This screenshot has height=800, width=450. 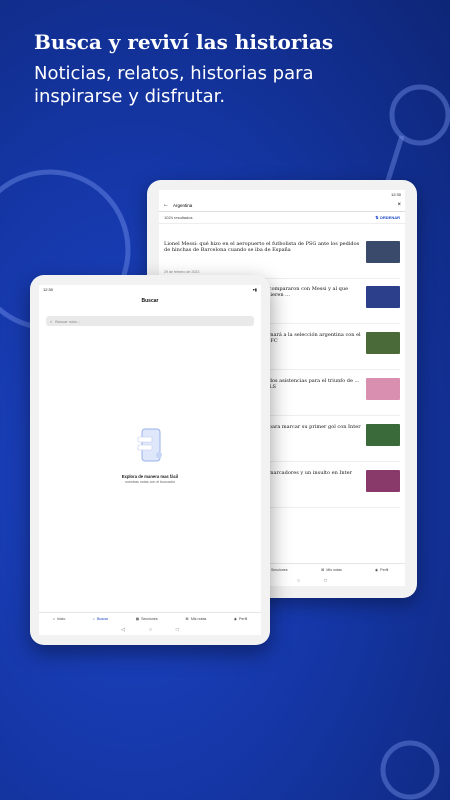 I want to click on search-query: Argentina, so click(x=285, y=205).